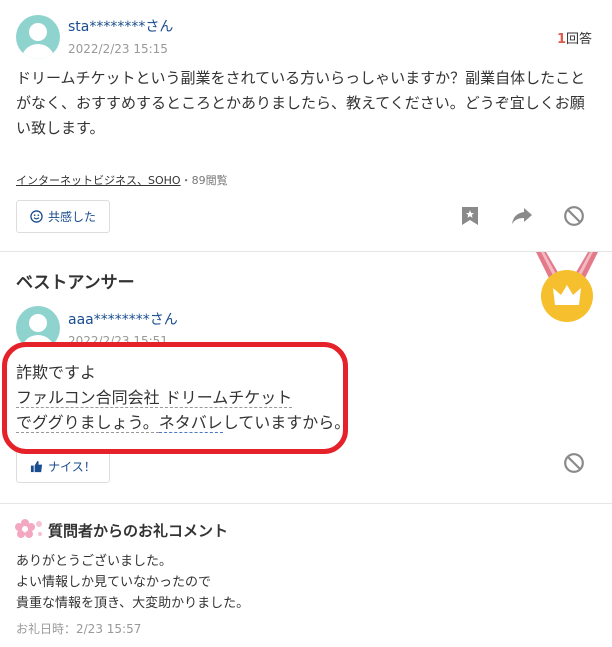 This screenshot has height=647, width=612. I want to click on answer-line-1: 詐欺ですよ, so click(56, 372).